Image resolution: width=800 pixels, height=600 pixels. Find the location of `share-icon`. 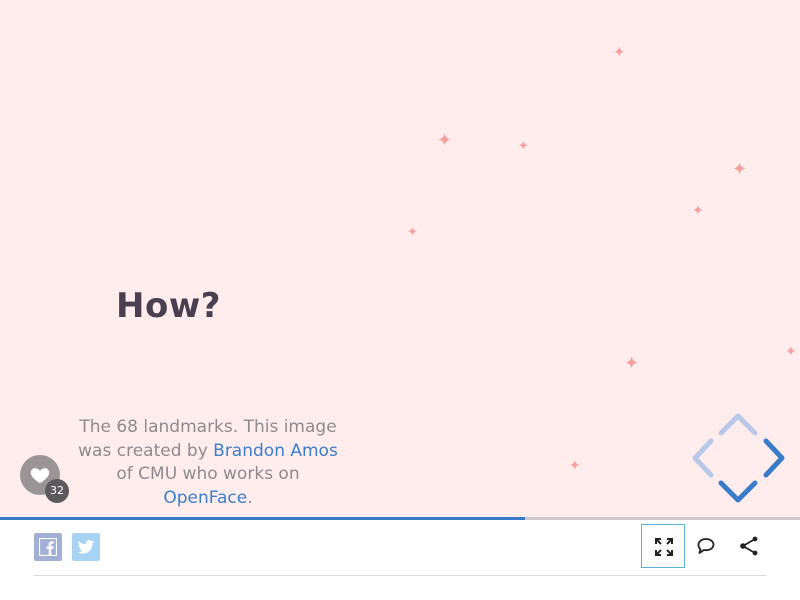

share-icon is located at coordinates (749, 546).